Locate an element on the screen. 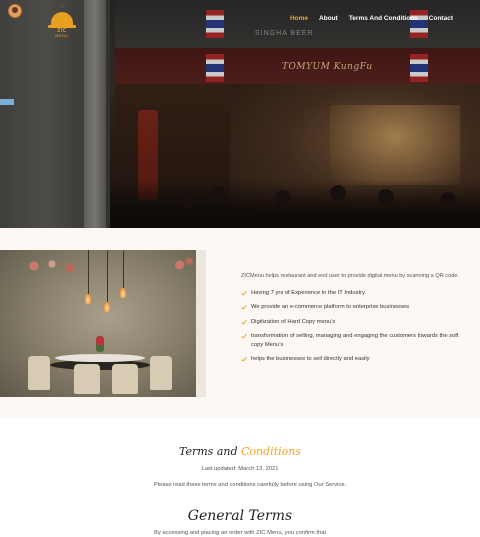 The height and width of the screenshot is (537, 480). cloche-icon is located at coordinates (62, 19).